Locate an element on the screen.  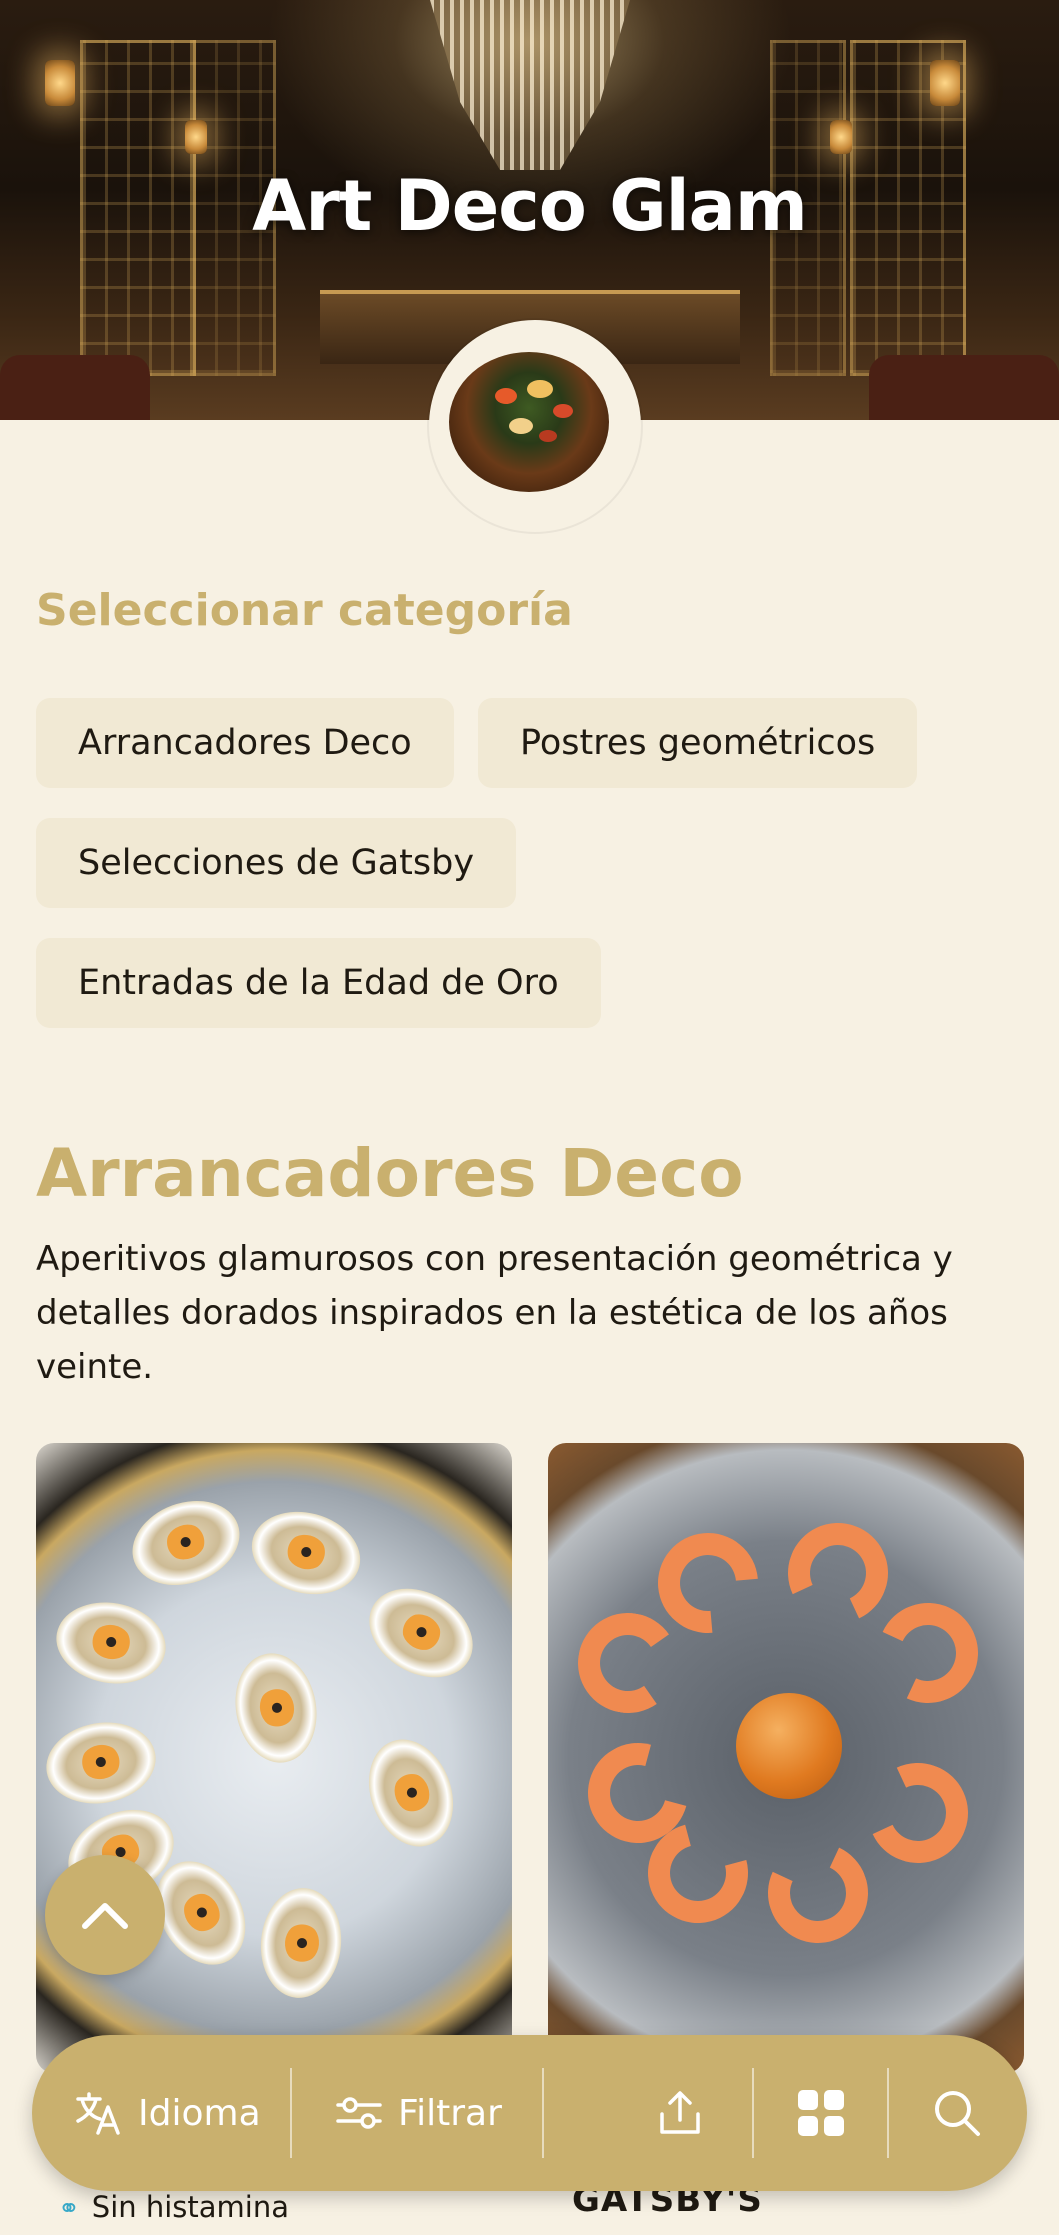
language-button: Idioma is located at coordinates (167, 2113).